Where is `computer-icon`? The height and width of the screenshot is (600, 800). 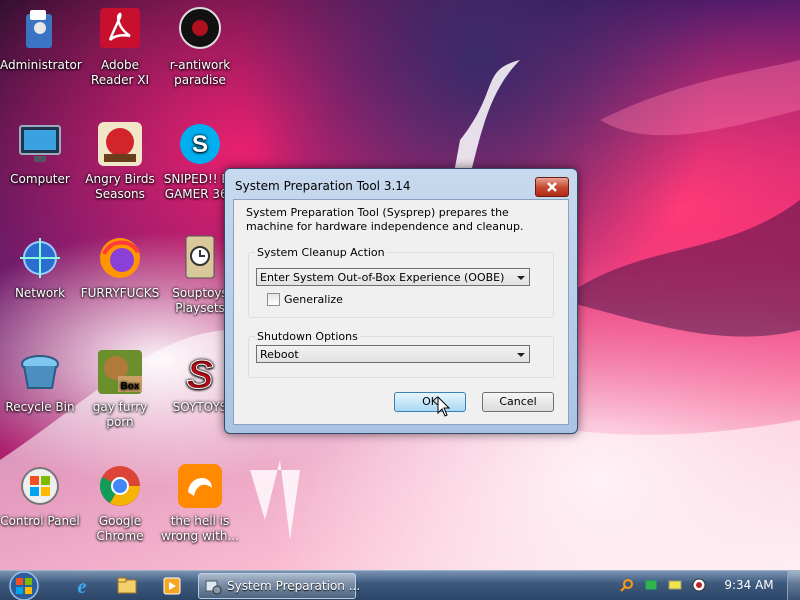
computer-icon is located at coordinates (40, 144).